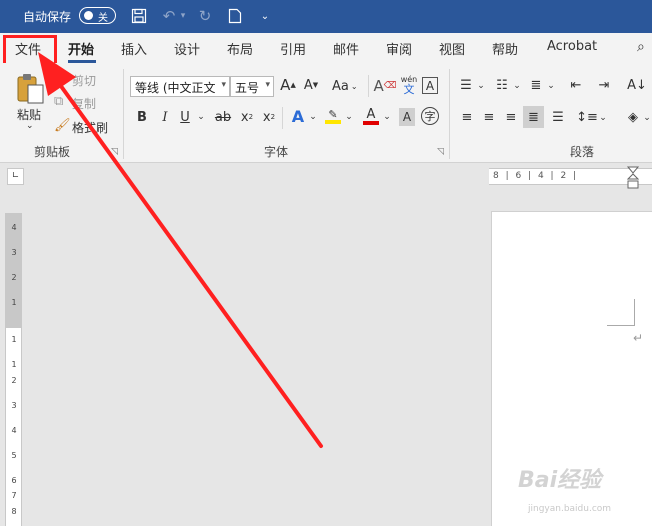 Image resolution: width=652 pixels, height=526 pixels. I want to click on clipboard-group-label: 剪贴板, so click(52, 152).